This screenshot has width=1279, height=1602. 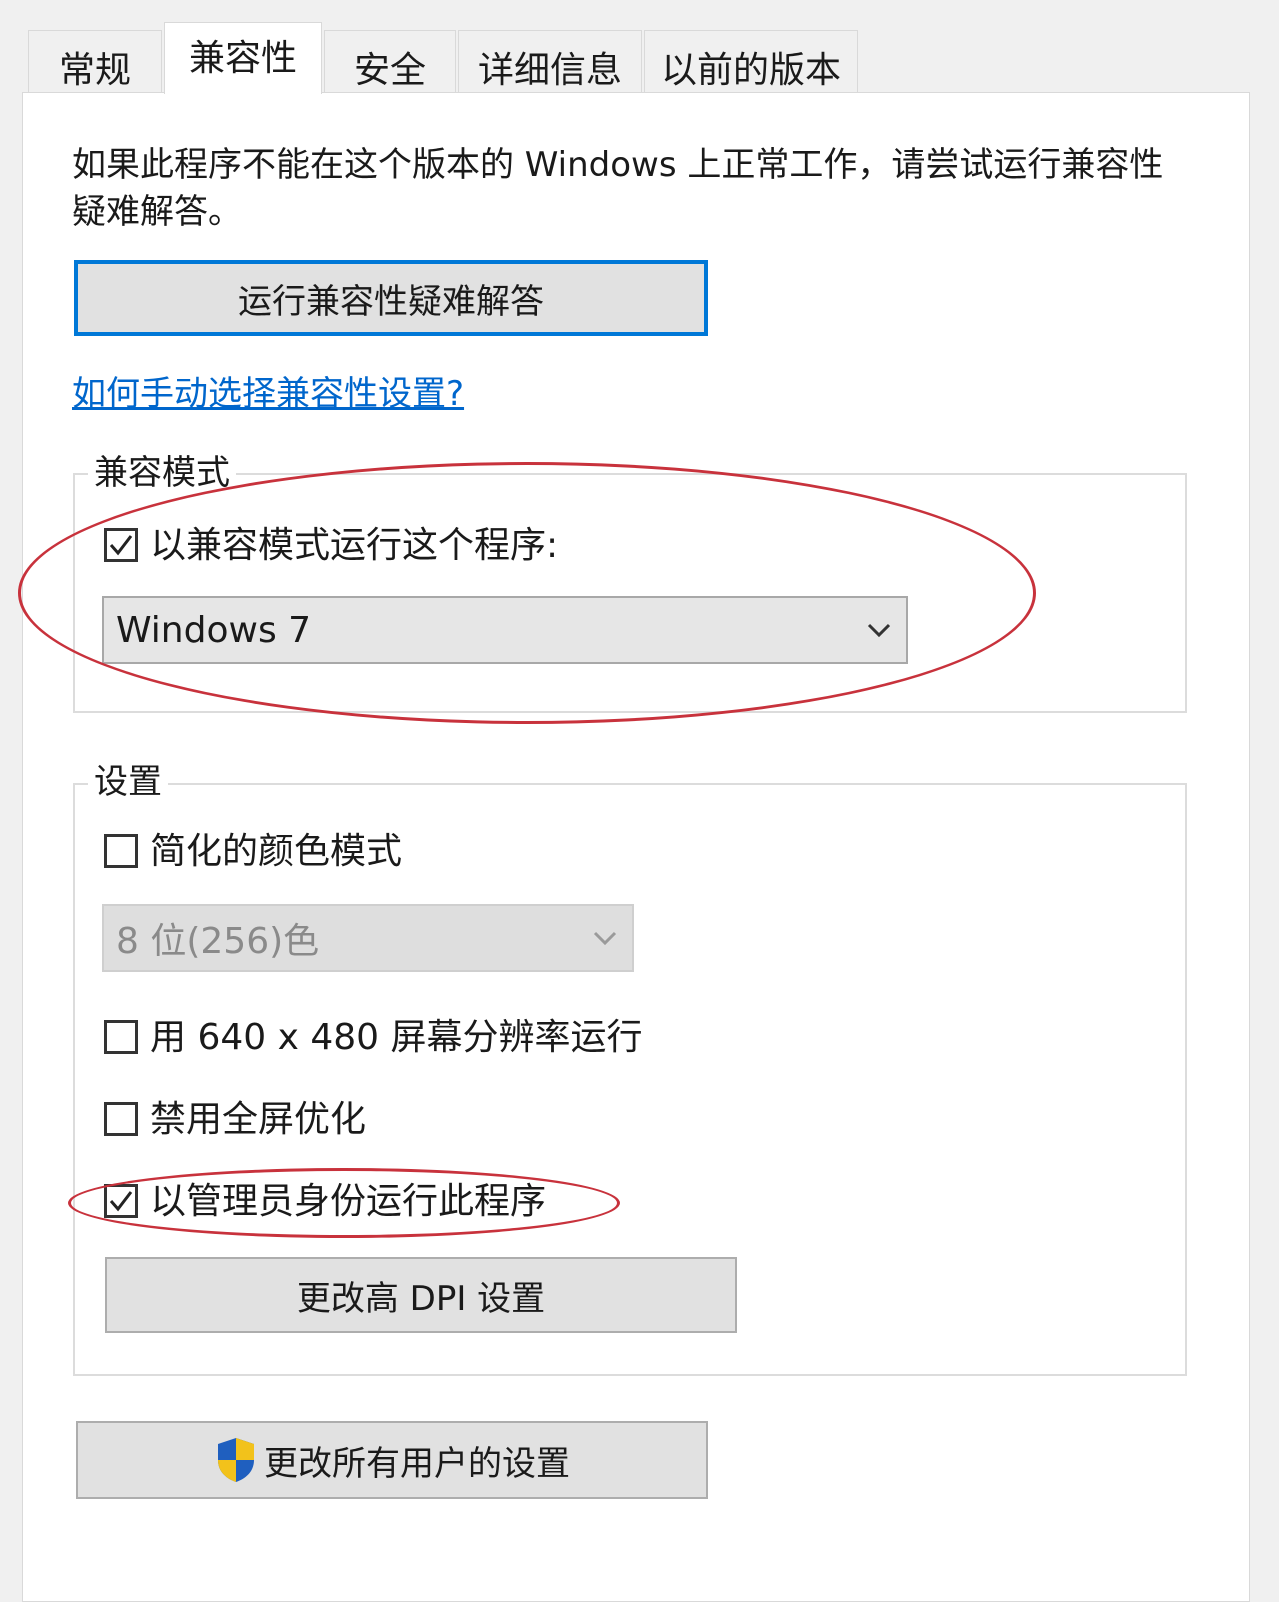 I want to click on tab-compatibility-label: 兼容性, so click(x=242, y=58).